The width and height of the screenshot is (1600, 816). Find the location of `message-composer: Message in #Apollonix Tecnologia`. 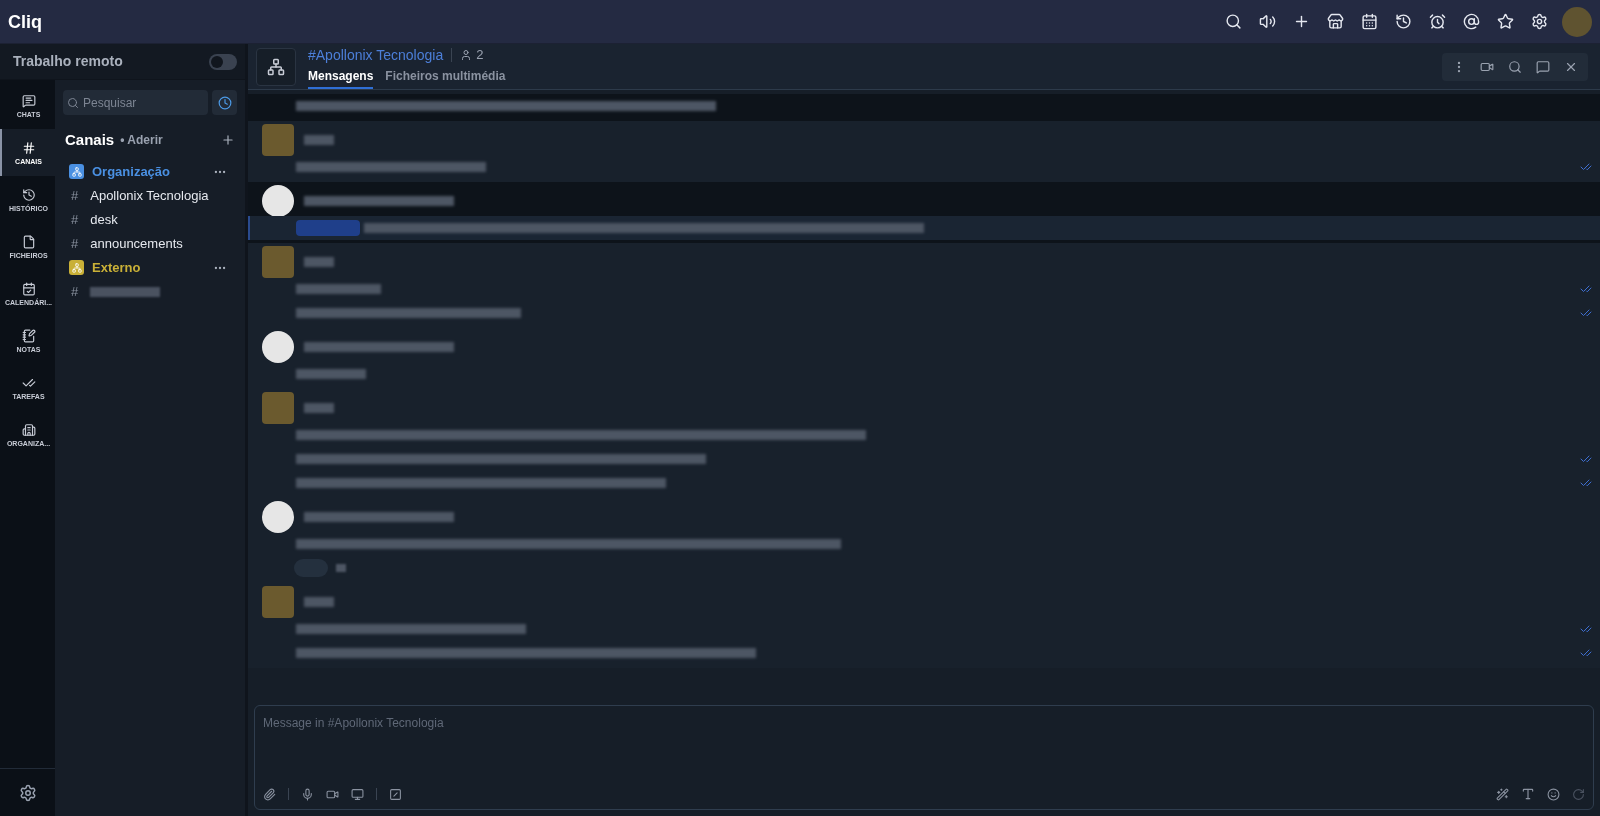

message-composer: Message in #Apollonix Tecnologia is located at coordinates (924, 757).